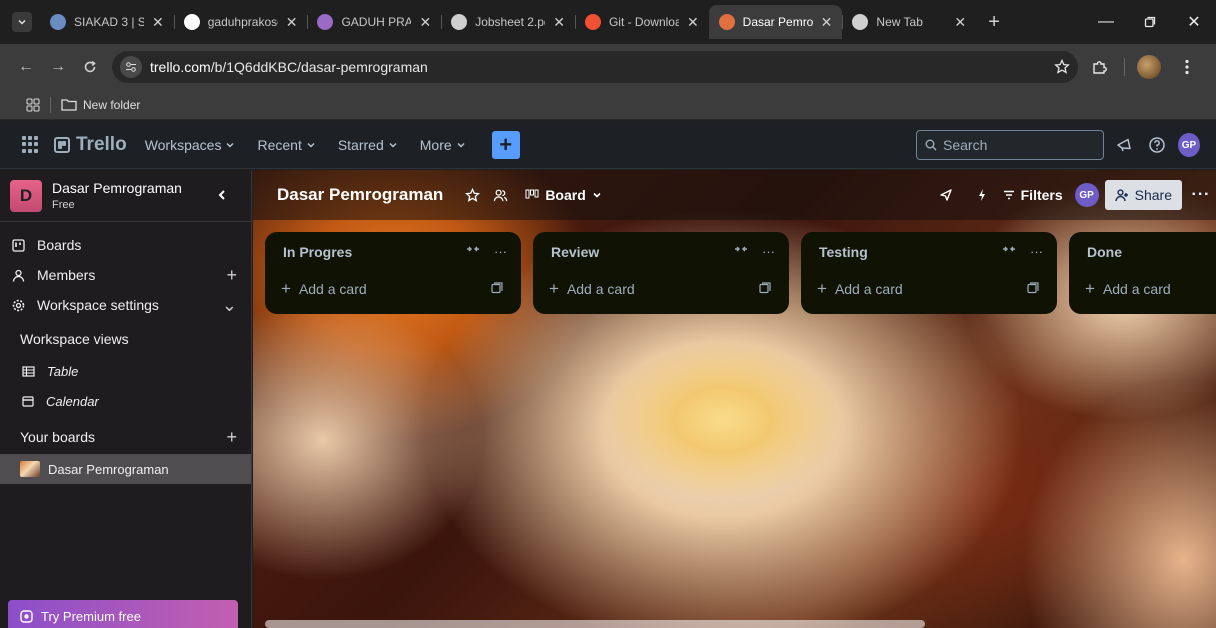 The image size is (1216, 628). What do you see at coordinates (90, 145) in the screenshot?
I see `trello-logo: Trello` at bounding box center [90, 145].